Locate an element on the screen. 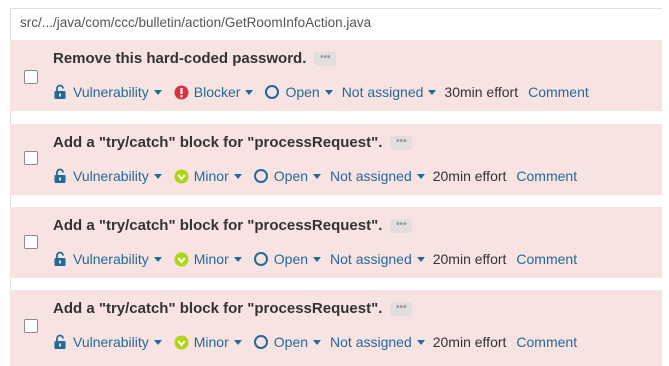  issue-title-text: Remove this hard-coded password. is located at coordinates (179, 58).